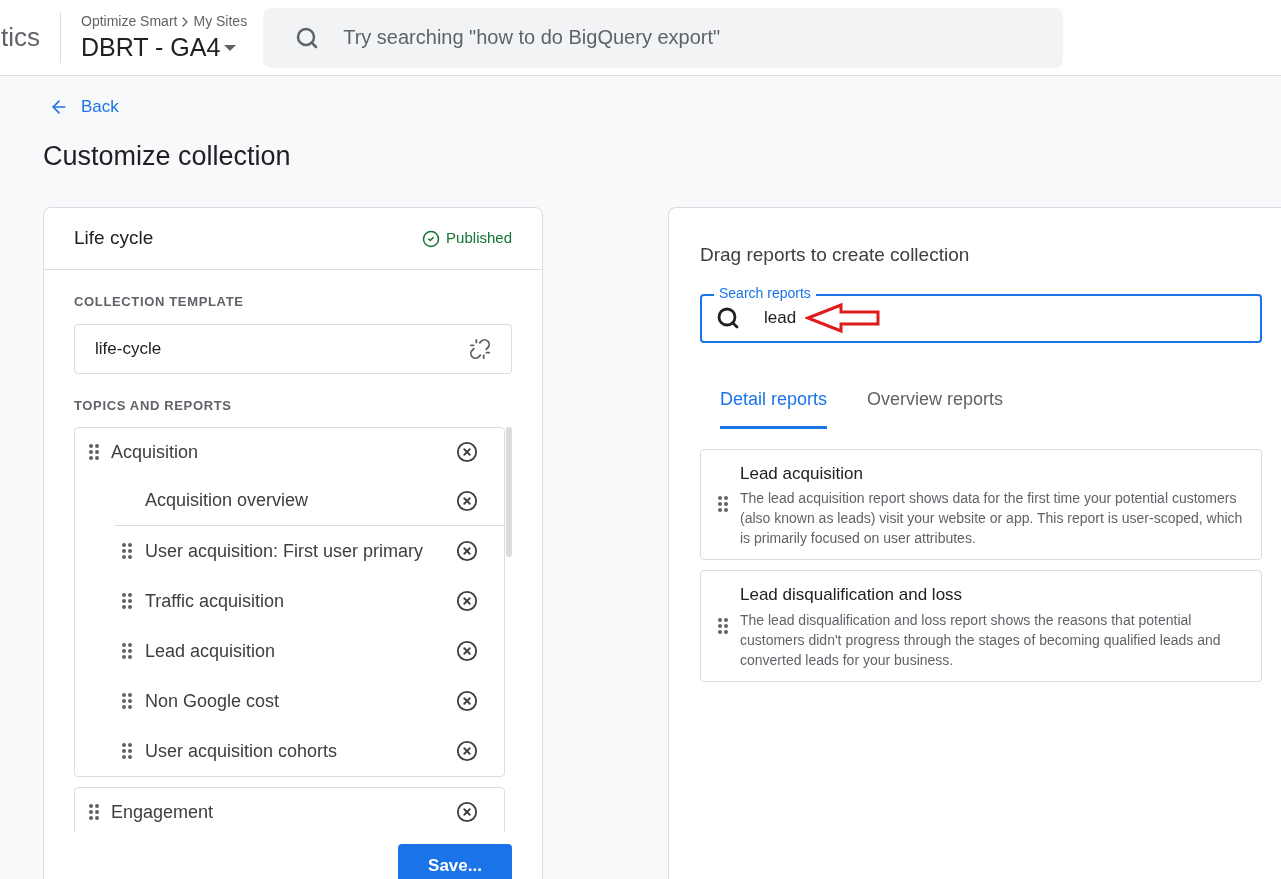 This screenshot has height=879, width=1281. Describe the element at coordinates (835, 255) in the screenshot. I see `panel-title: Drag reports to create collection` at that location.